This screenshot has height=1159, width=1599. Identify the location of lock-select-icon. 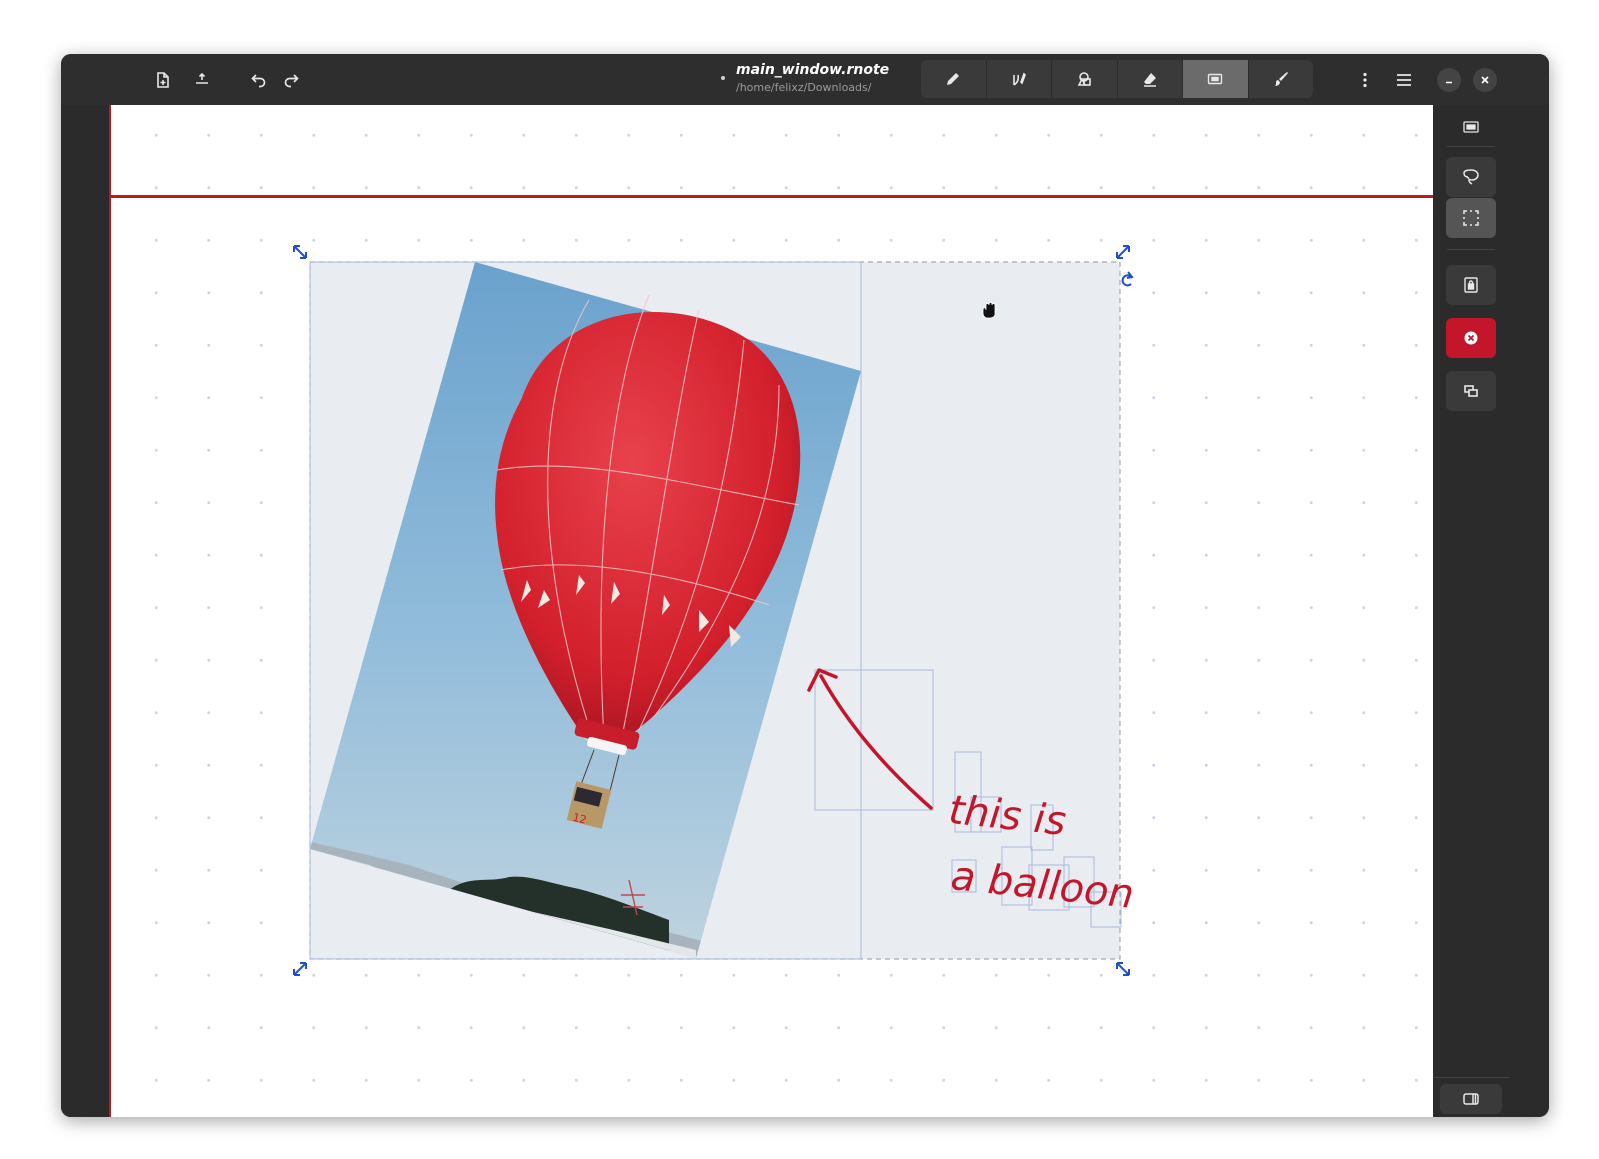
(1471, 285).